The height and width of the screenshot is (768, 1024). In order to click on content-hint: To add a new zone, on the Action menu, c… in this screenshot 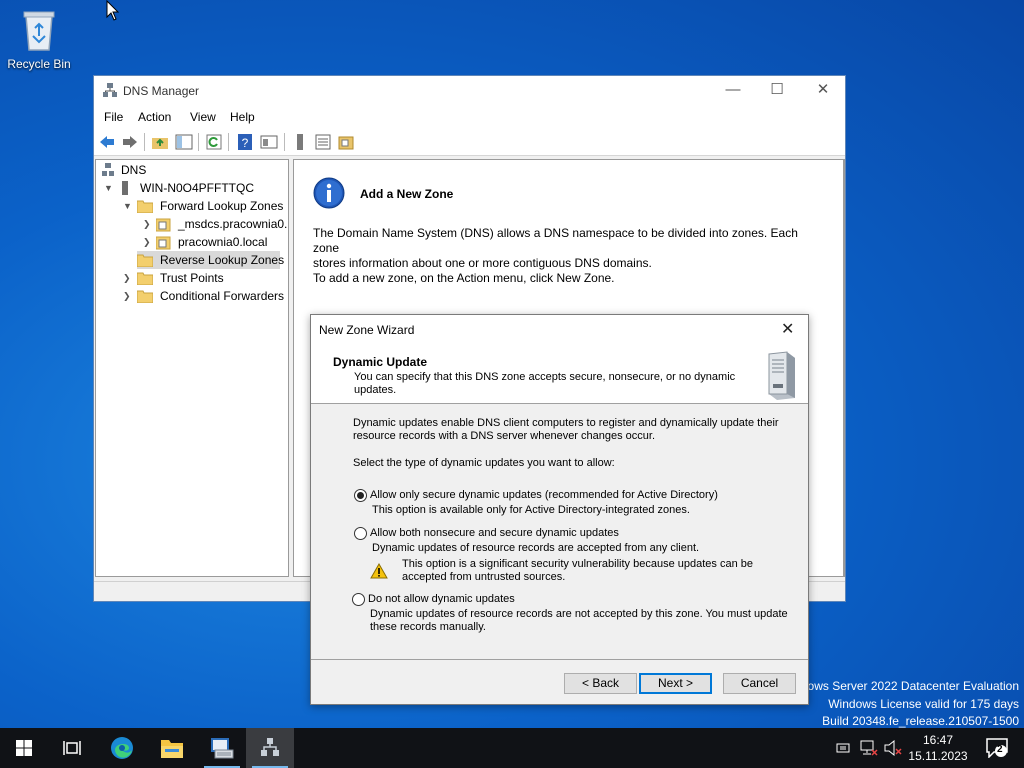, I will do `click(464, 278)`.